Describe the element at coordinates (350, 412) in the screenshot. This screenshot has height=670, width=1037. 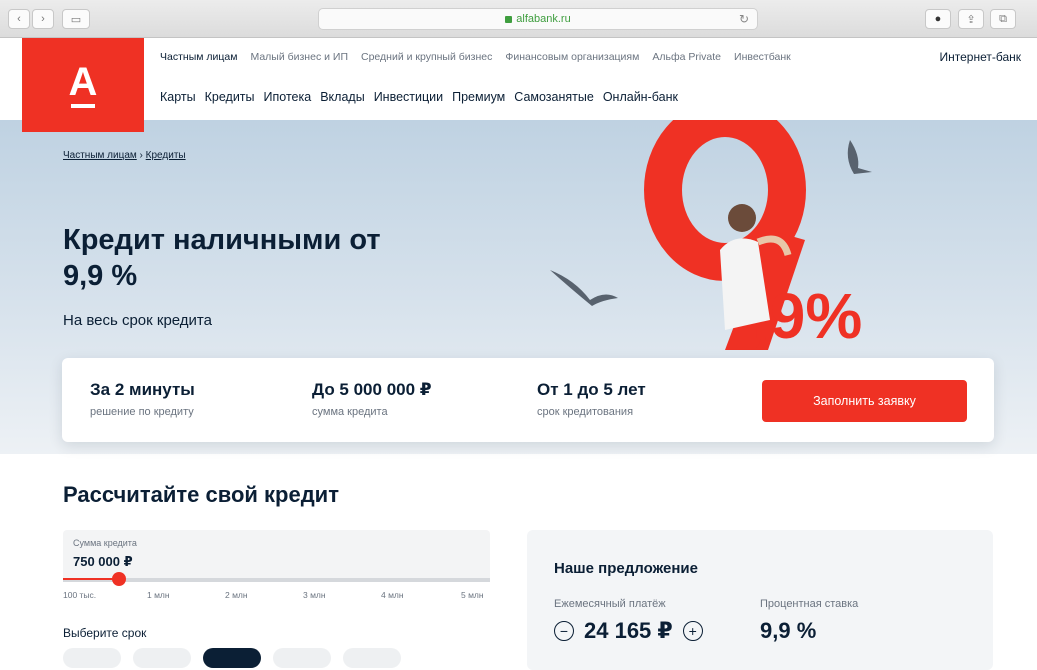
I see `fact-amount-caption: сумма кредита` at that location.